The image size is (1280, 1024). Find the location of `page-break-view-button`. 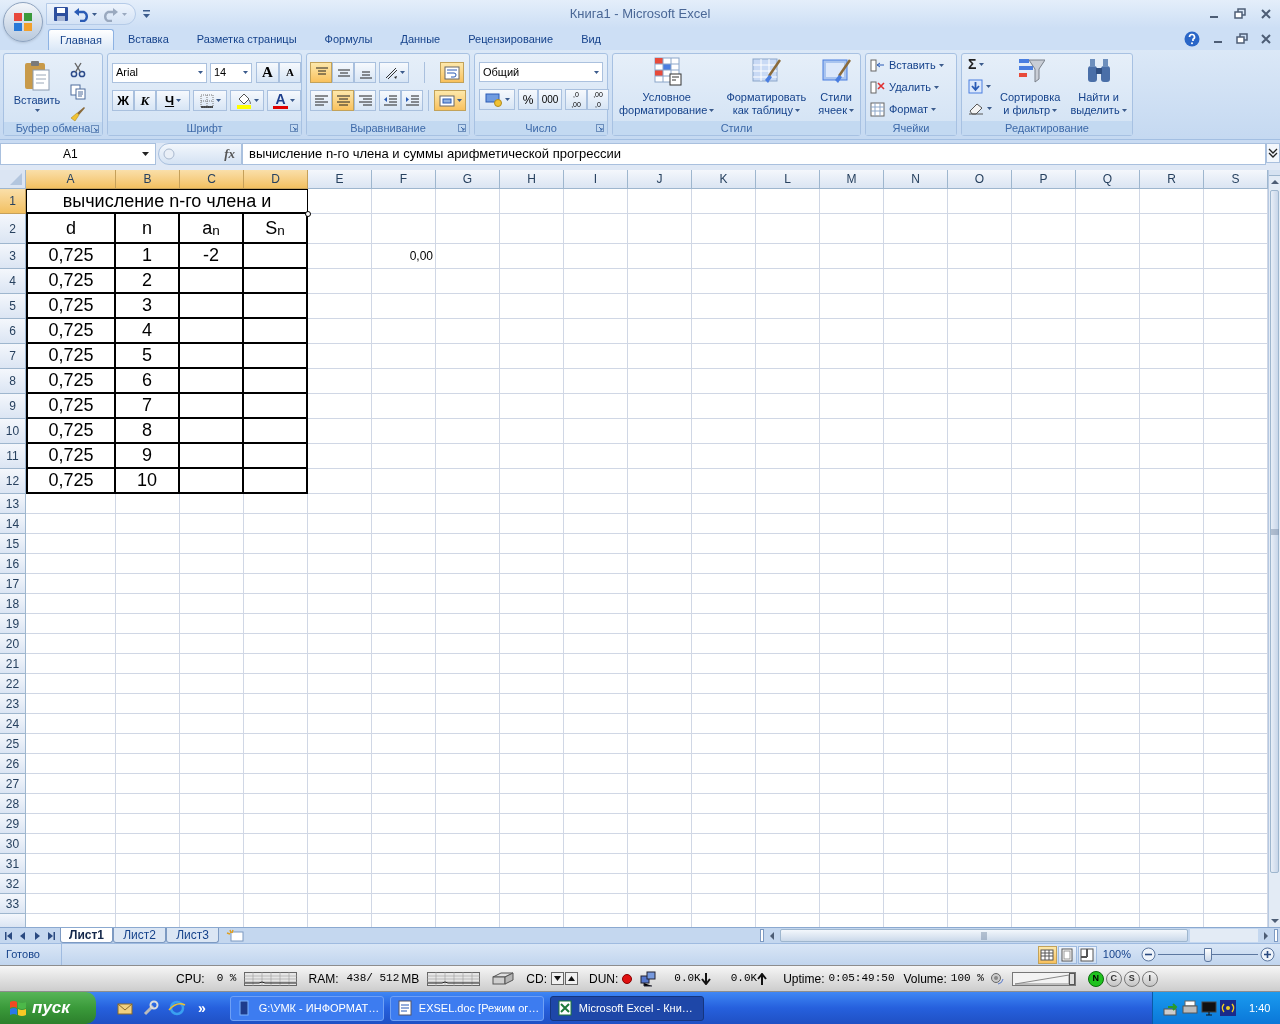

page-break-view-button is located at coordinates (1087, 954).